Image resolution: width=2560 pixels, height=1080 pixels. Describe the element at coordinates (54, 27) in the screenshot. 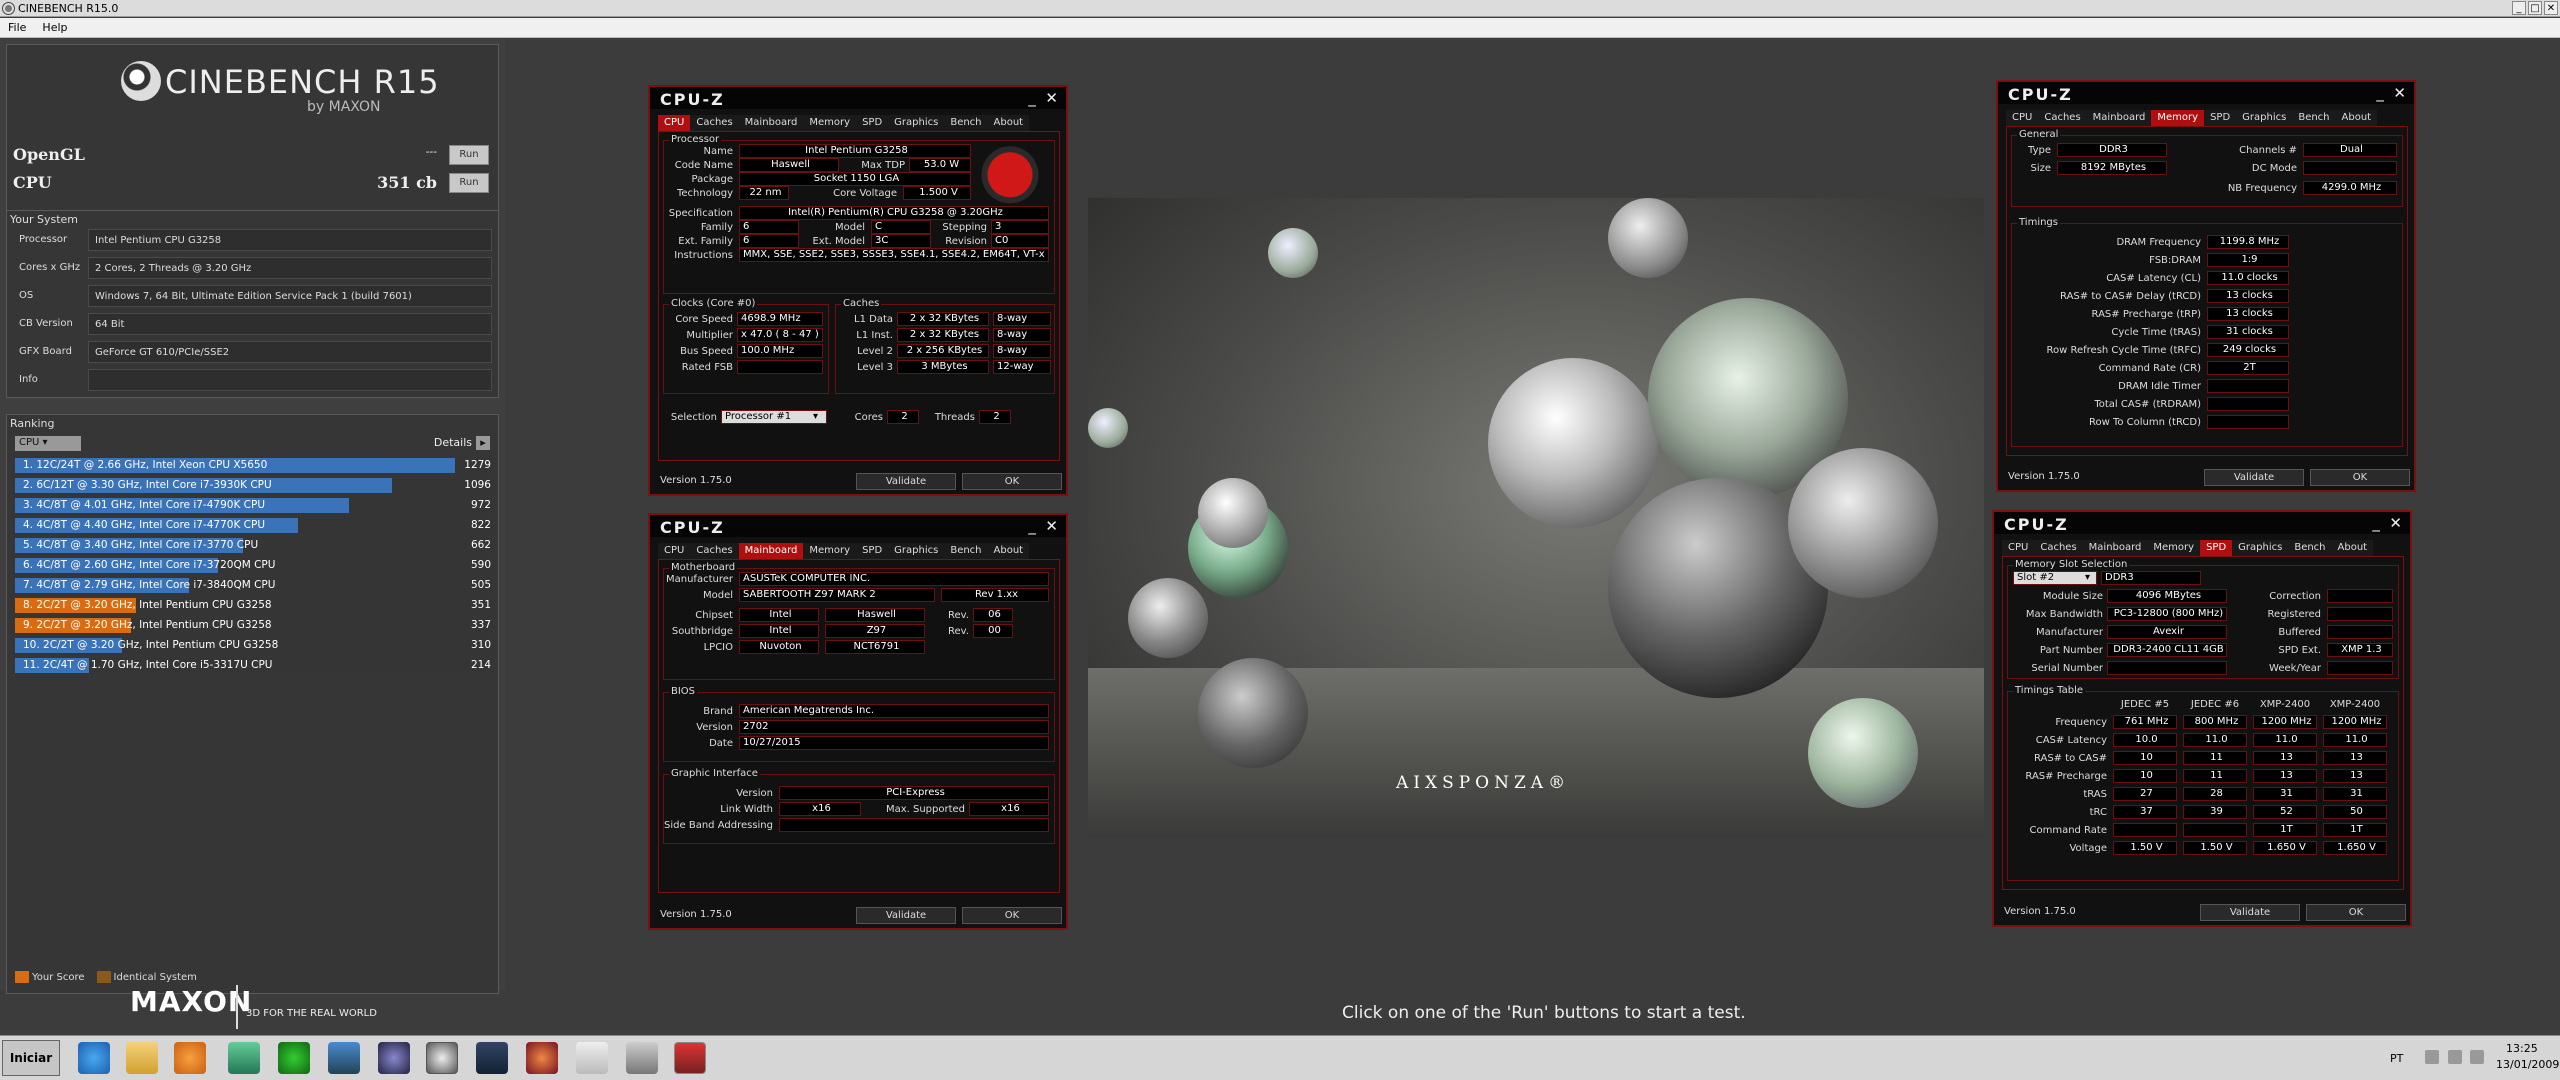

I see `menu-help: Help` at that location.